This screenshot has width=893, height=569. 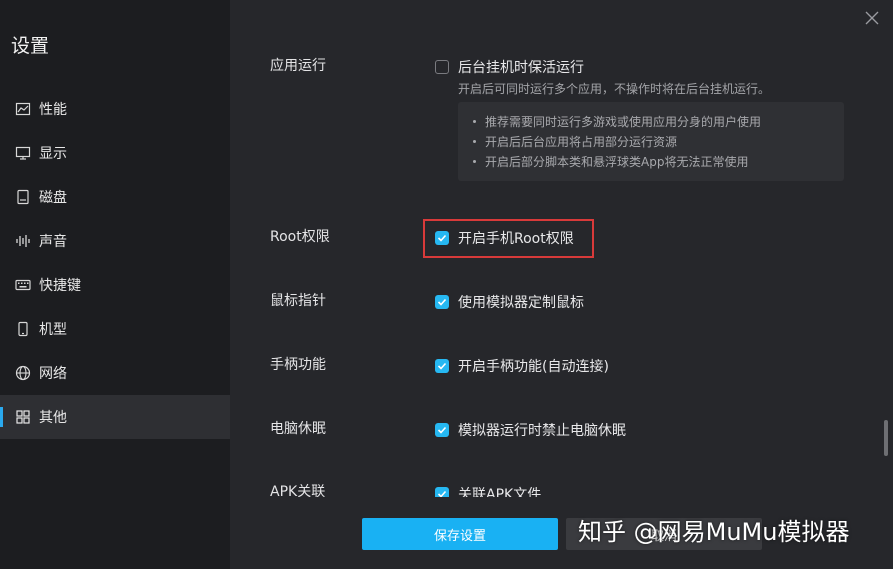 What do you see at coordinates (521, 68) in the screenshot?
I see `keep-alive-label: 后台挂机时保活运行` at bounding box center [521, 68].